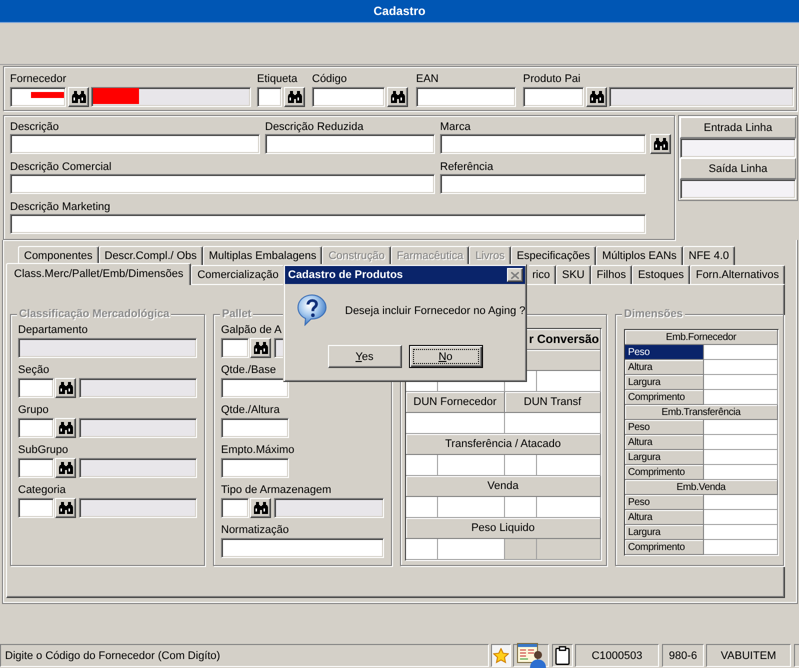 This screenshot has height=668, width=799. What do you see at coordinates (61, 207) in the screenshot?
I see `field-label: Descrição Marketing` at bounding box center [61, 207].